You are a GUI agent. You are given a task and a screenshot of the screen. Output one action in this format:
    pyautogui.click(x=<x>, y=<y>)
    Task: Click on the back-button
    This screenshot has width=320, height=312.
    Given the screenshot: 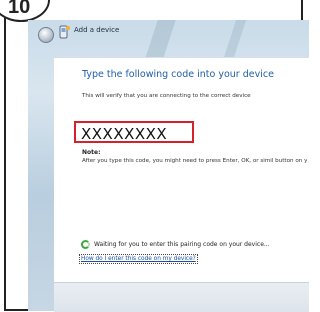 What is the action you would take?
    pyautogui.click(x=46, y=35)
    